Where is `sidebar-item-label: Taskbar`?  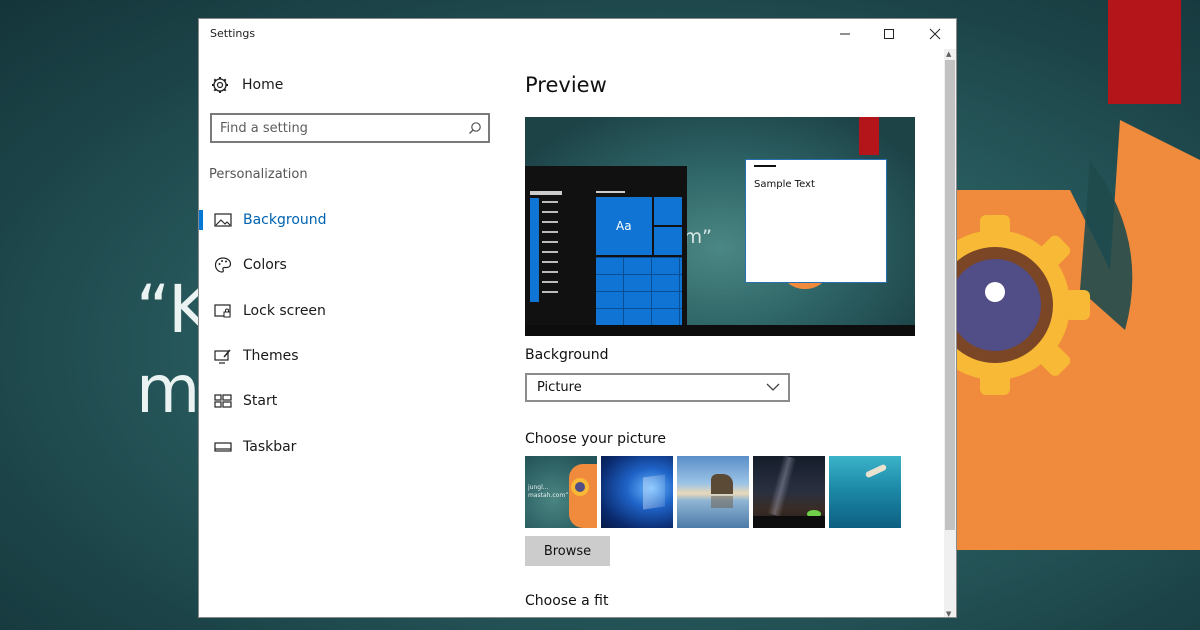 sidebar-item-label: Taskbar is located at coordinates (270, 447).